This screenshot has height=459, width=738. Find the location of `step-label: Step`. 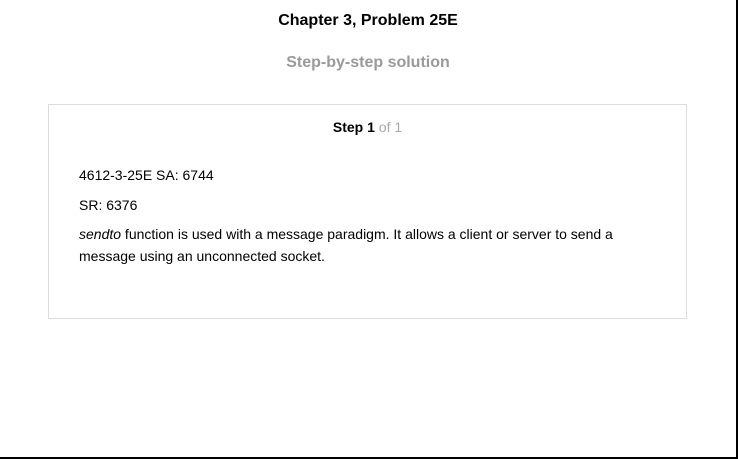

step-label: Step is located at coordinates (348, 127).